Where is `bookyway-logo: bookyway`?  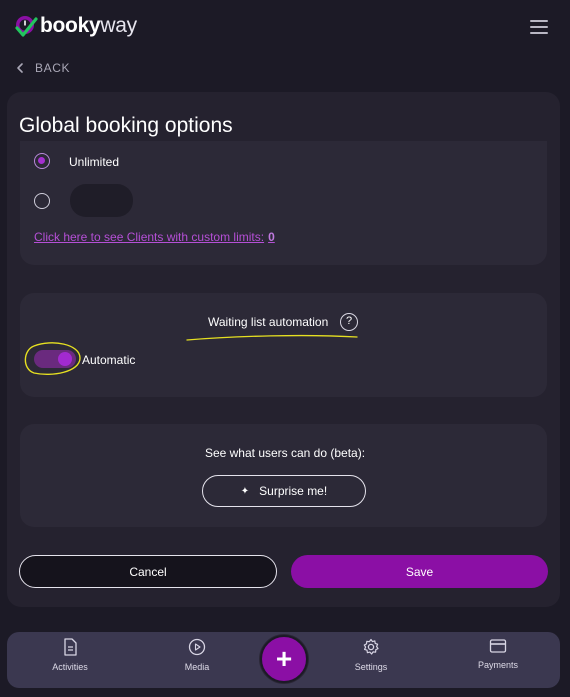
bookyway-logo: bookyway is located at coordinates (75, 26).